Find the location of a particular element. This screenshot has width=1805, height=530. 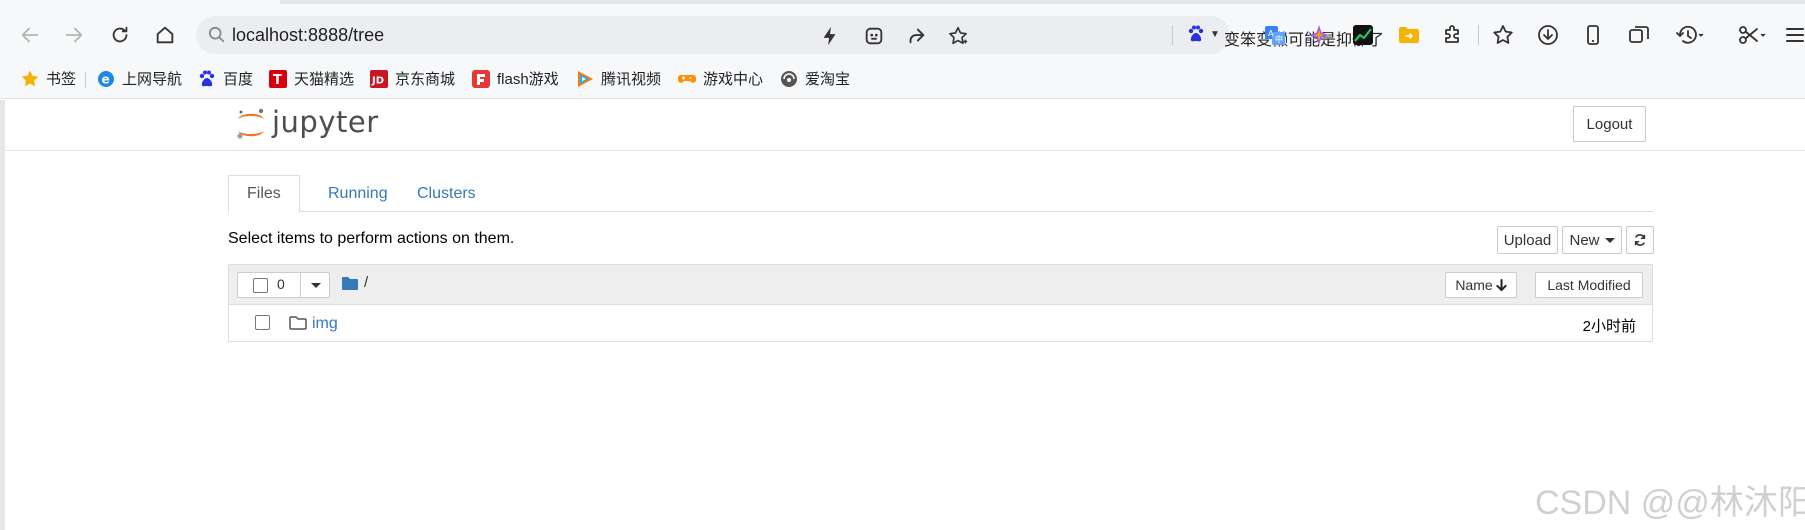

star-outline-icon is located at coordinates (1503, 34).